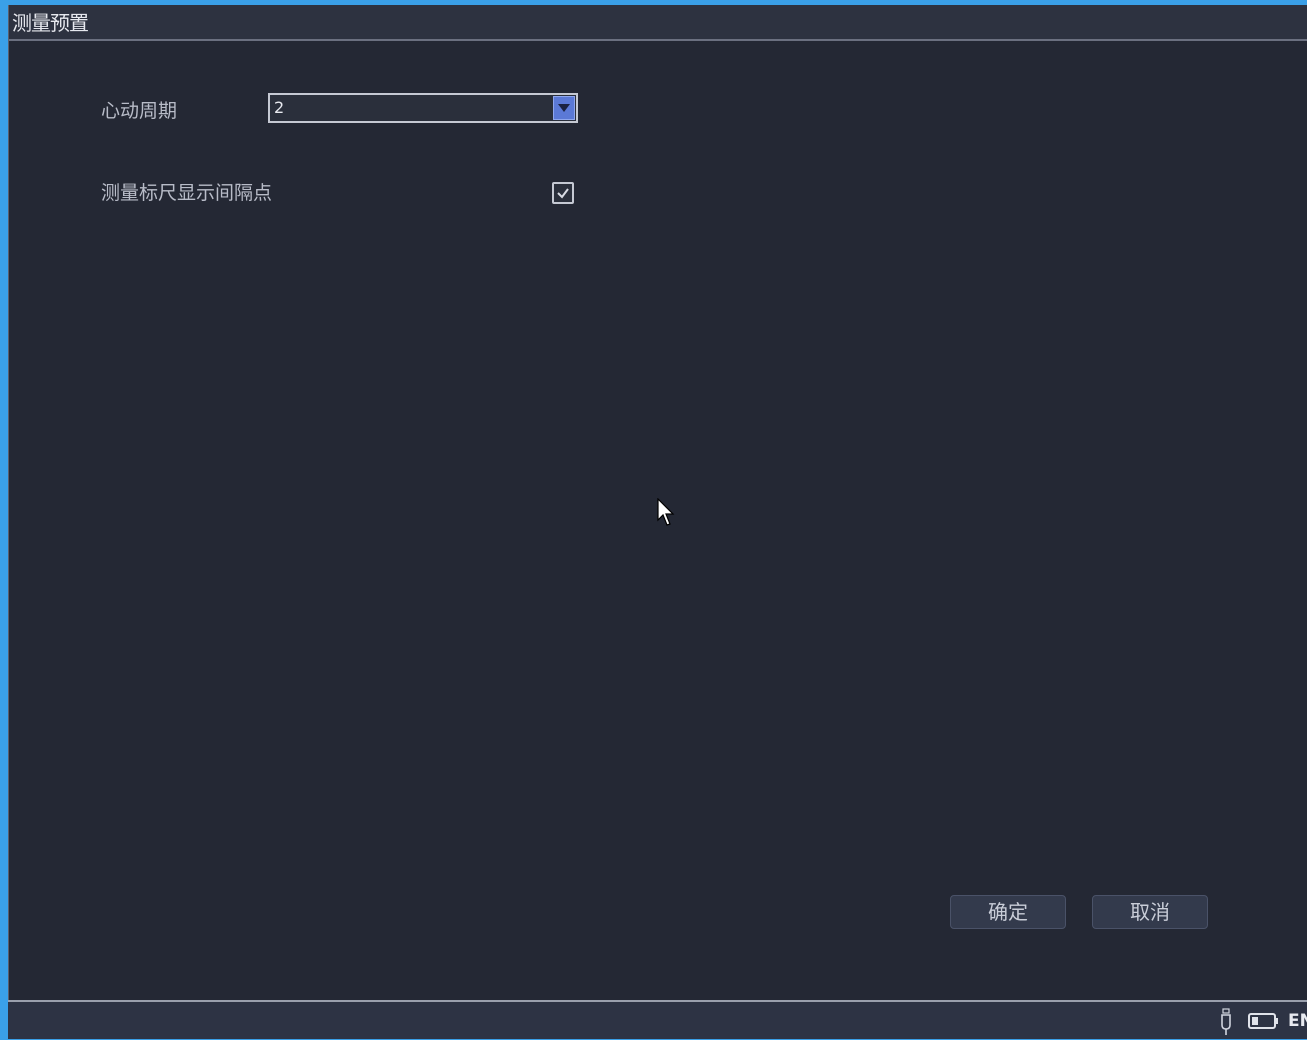 This screenshot has height=1040, width=1307. I want to click on status-bar: EN, so click(657, 1019).